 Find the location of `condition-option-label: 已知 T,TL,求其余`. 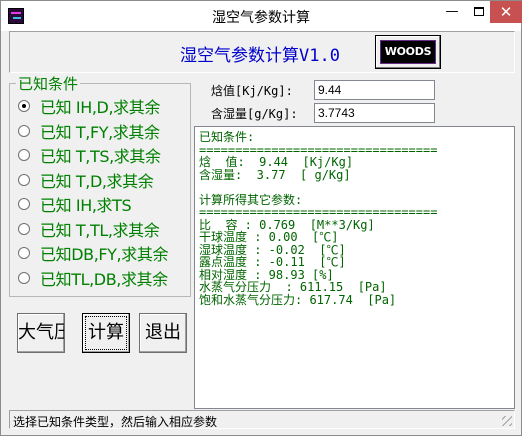

condition-option-label: 已知 T,TL,求其余 is located at coordinates (100, 230).